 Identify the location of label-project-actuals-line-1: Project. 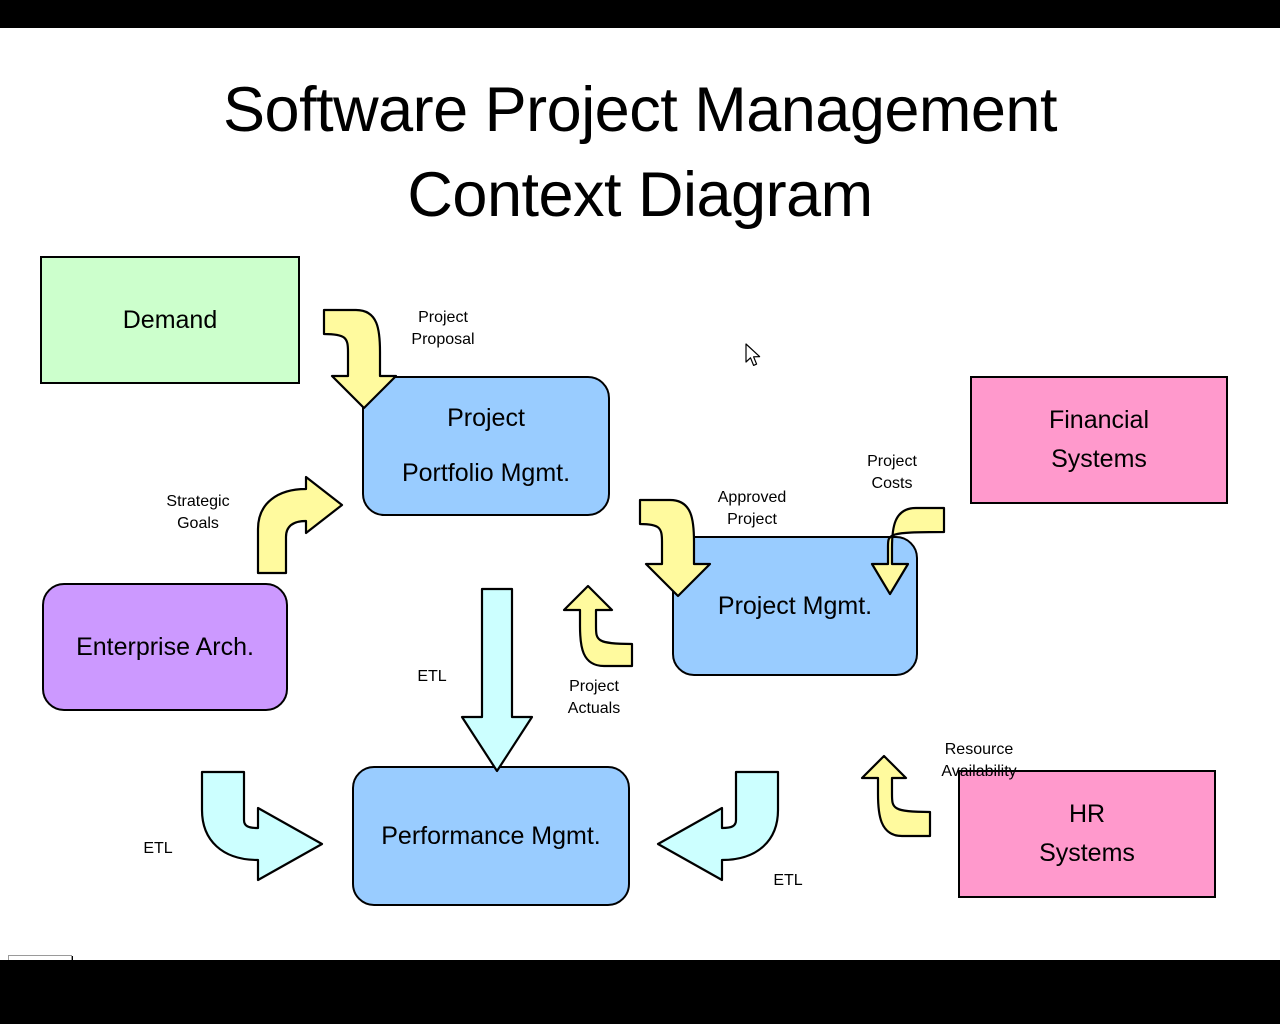
(594, 686).